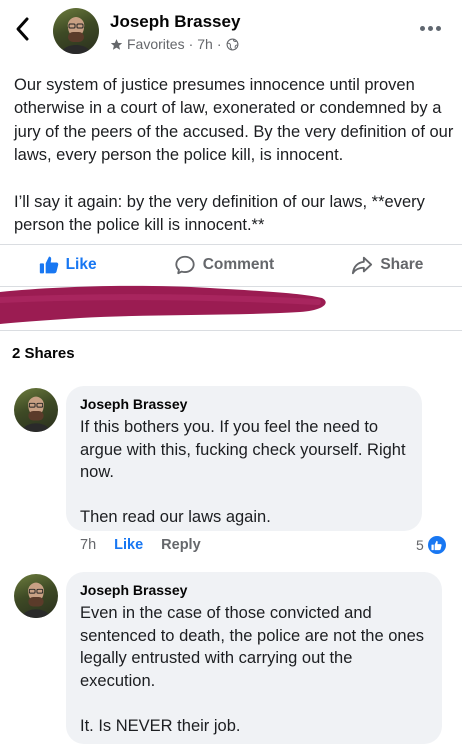  I want to click on post-time: 7h, so click(205, 44).